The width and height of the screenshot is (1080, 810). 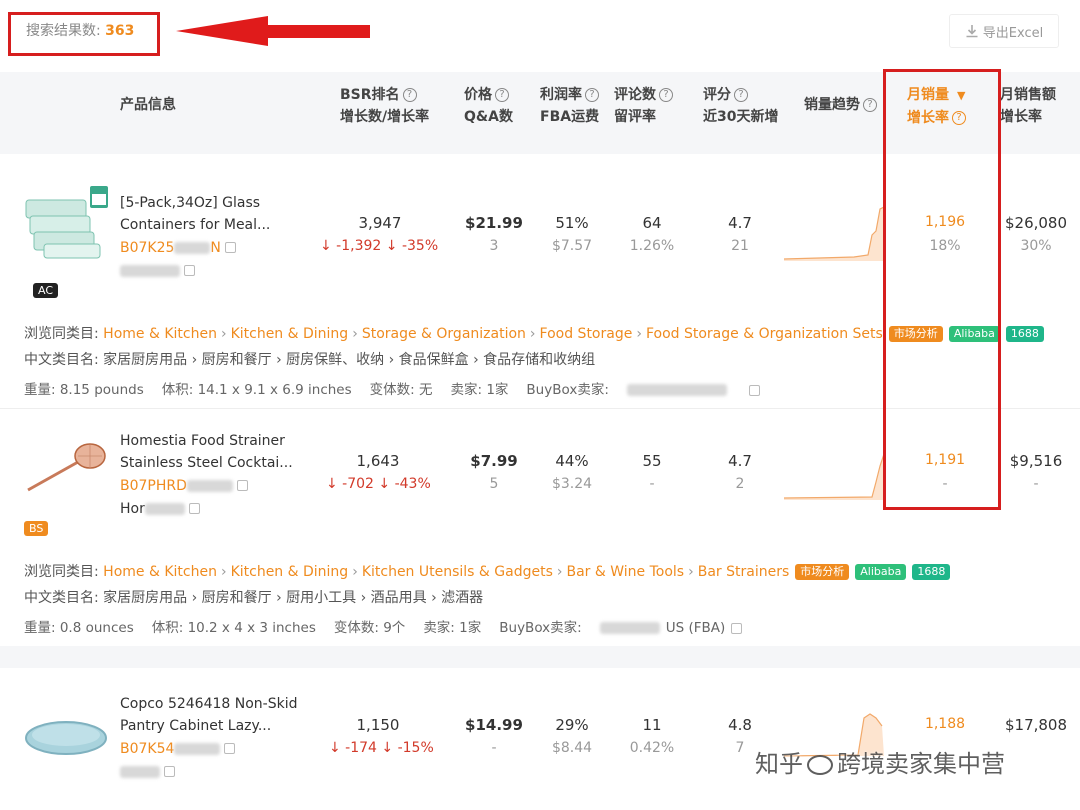 What do you see at coordinates (494, 748) in the screenshot?
I see `qa-count: -` at bounding box center [494, 748].